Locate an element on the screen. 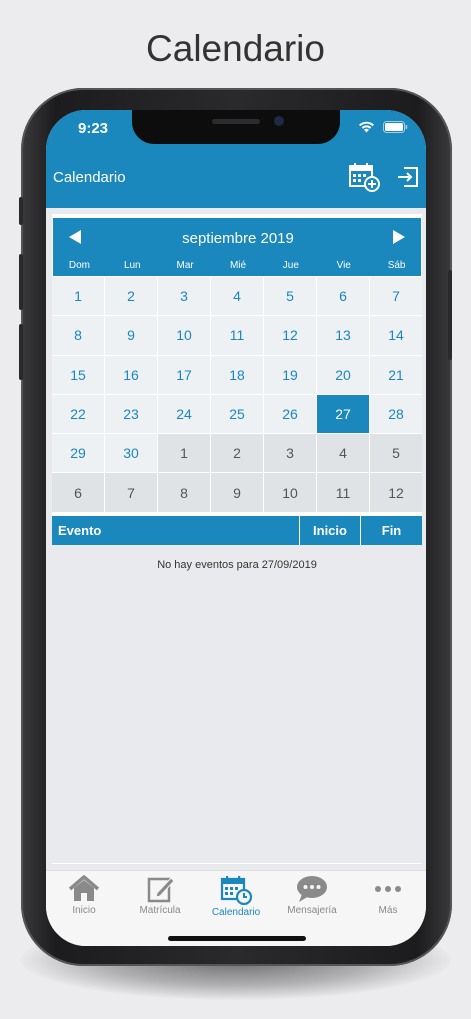 The image size is (471, 1019). calendar-day: 22 is located at coordinates (78, 414).